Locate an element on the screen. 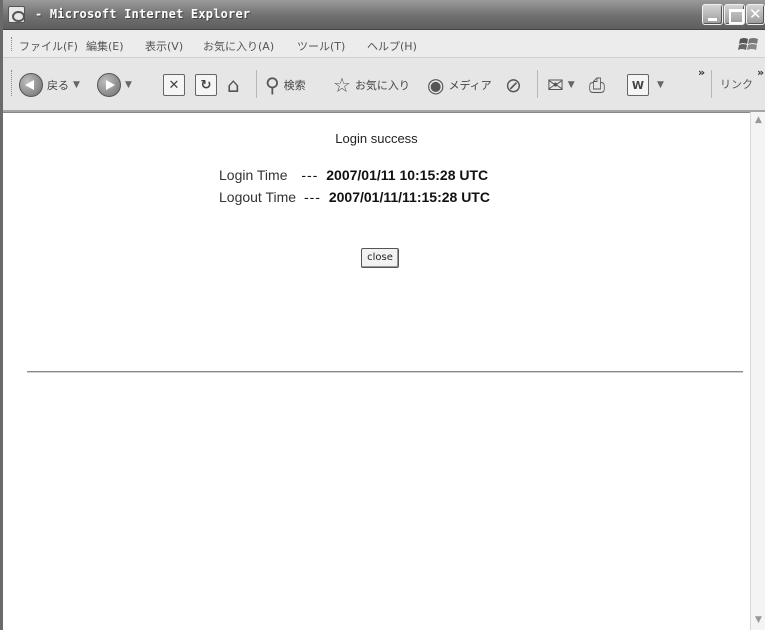  close-window-button is located at coordinates (755, 14).